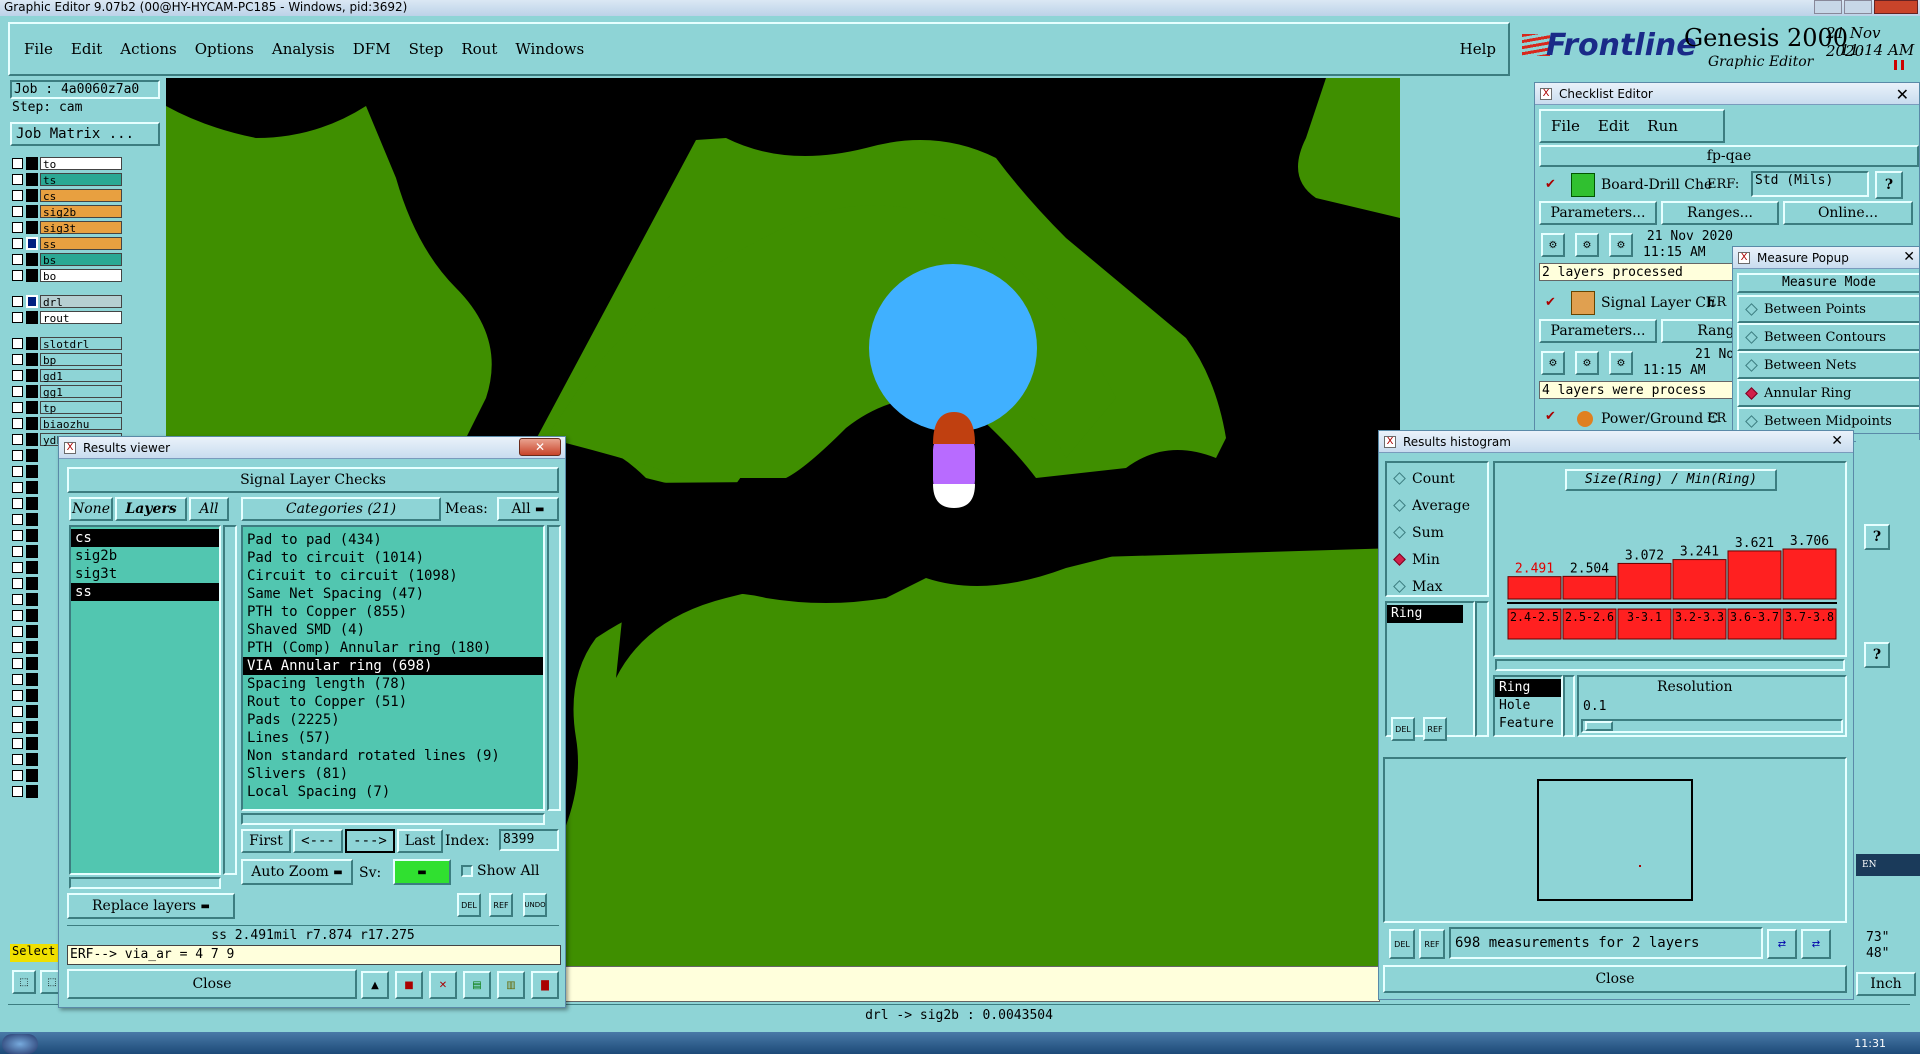 The width and height of the screenshot is (1920, 1054). I want to click on check1-checkbox: ✔, so click(1550, 184).